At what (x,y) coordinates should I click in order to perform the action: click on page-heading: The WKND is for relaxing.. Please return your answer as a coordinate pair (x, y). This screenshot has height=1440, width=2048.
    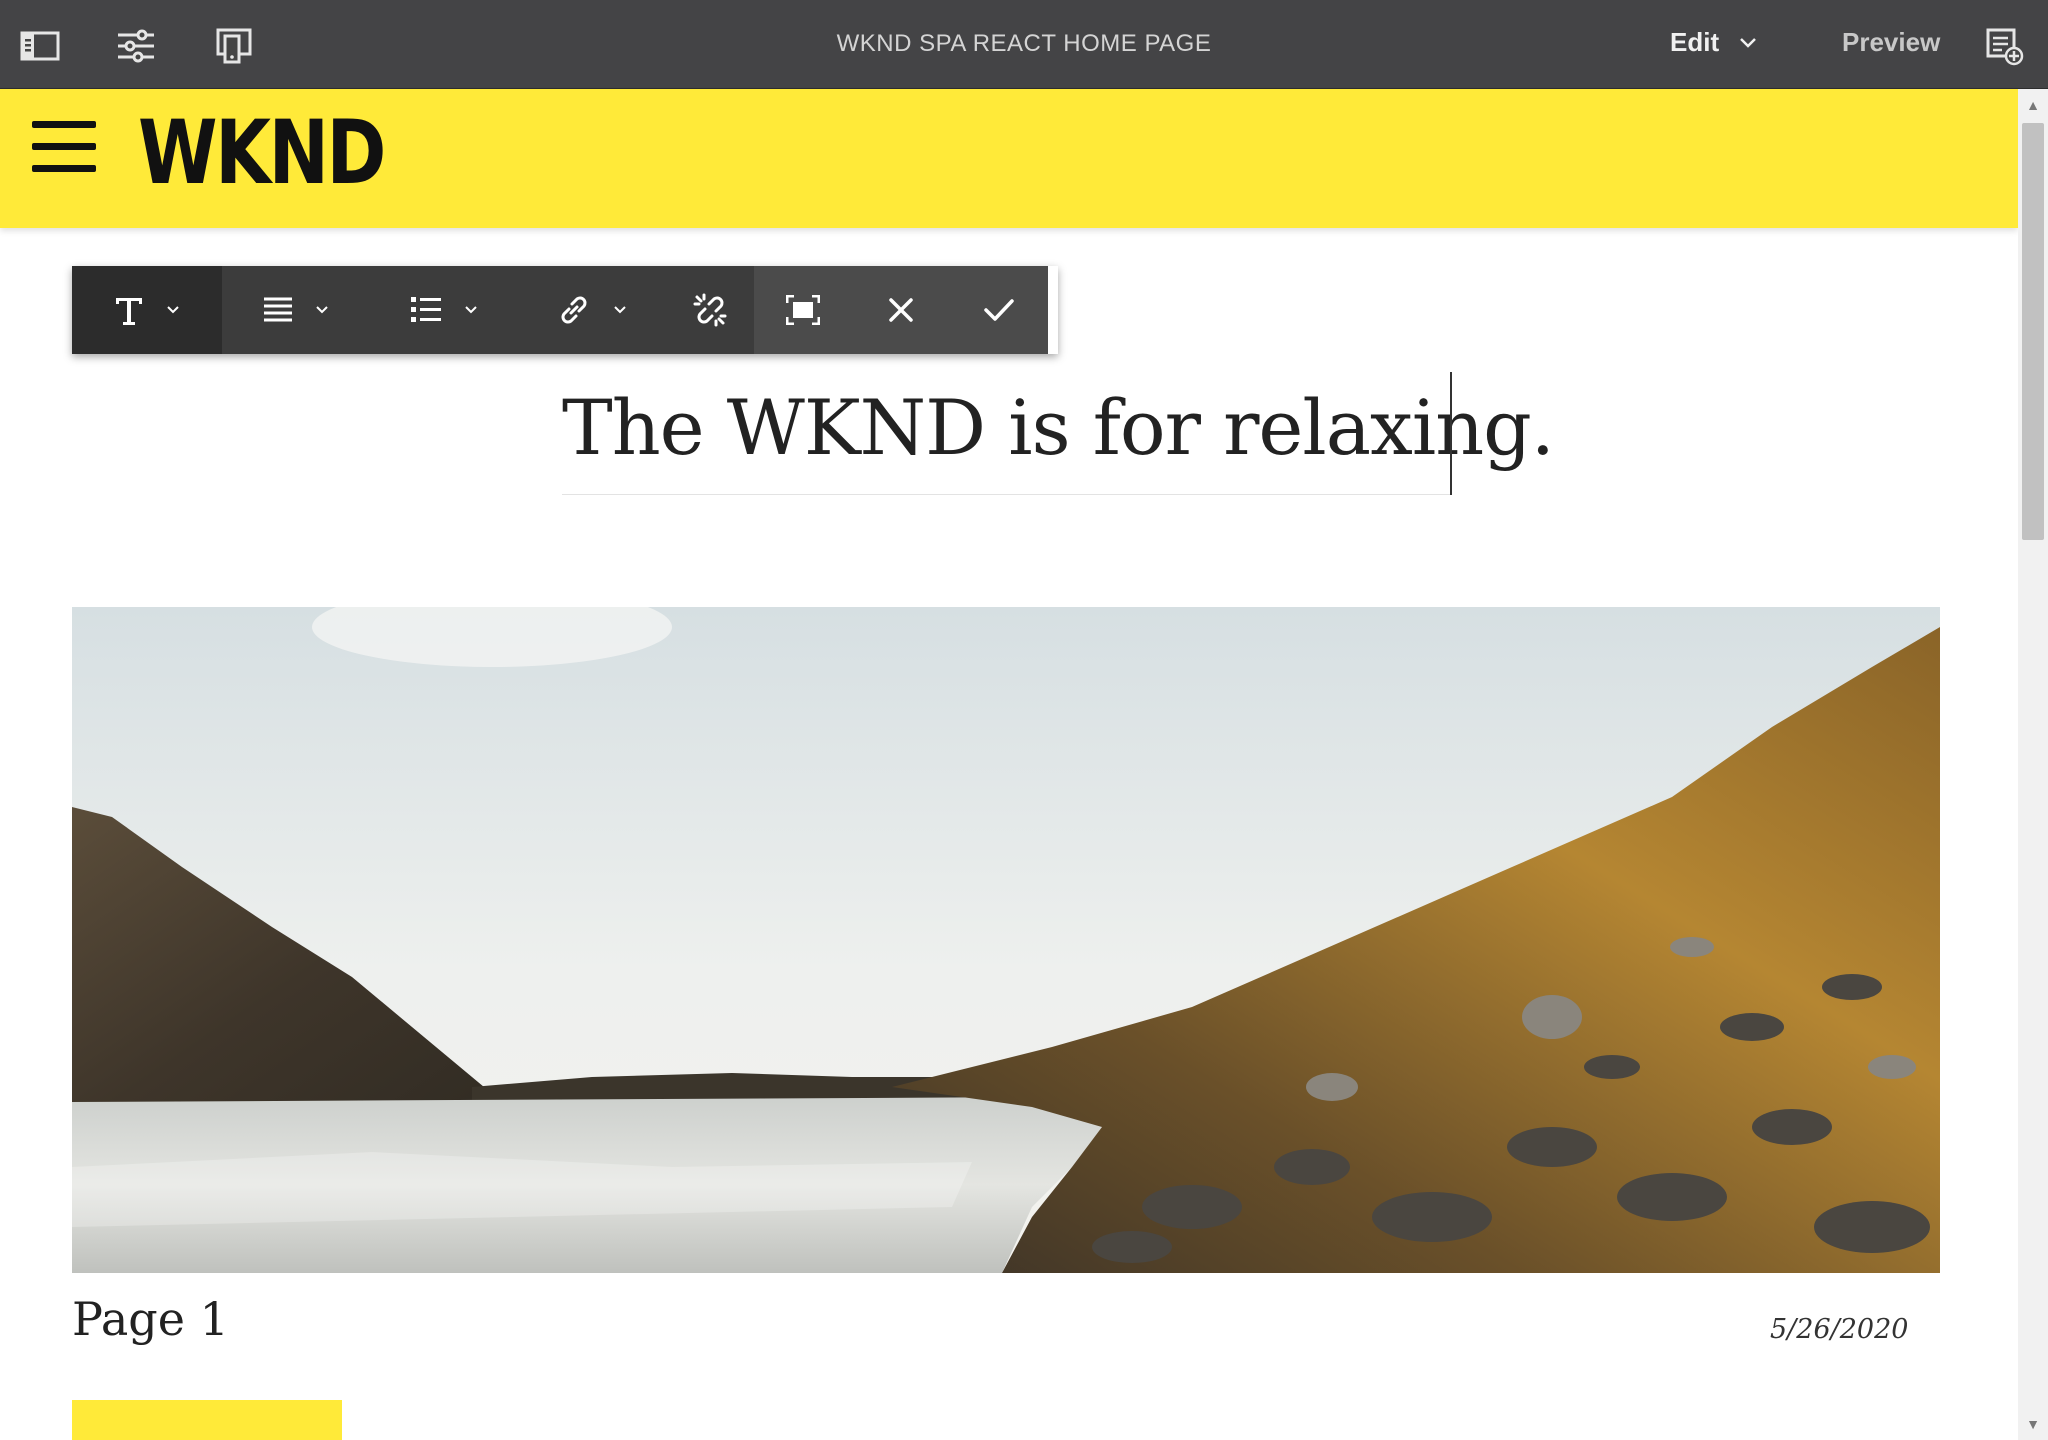
    Looking at the image, I should click on (1058, 428).